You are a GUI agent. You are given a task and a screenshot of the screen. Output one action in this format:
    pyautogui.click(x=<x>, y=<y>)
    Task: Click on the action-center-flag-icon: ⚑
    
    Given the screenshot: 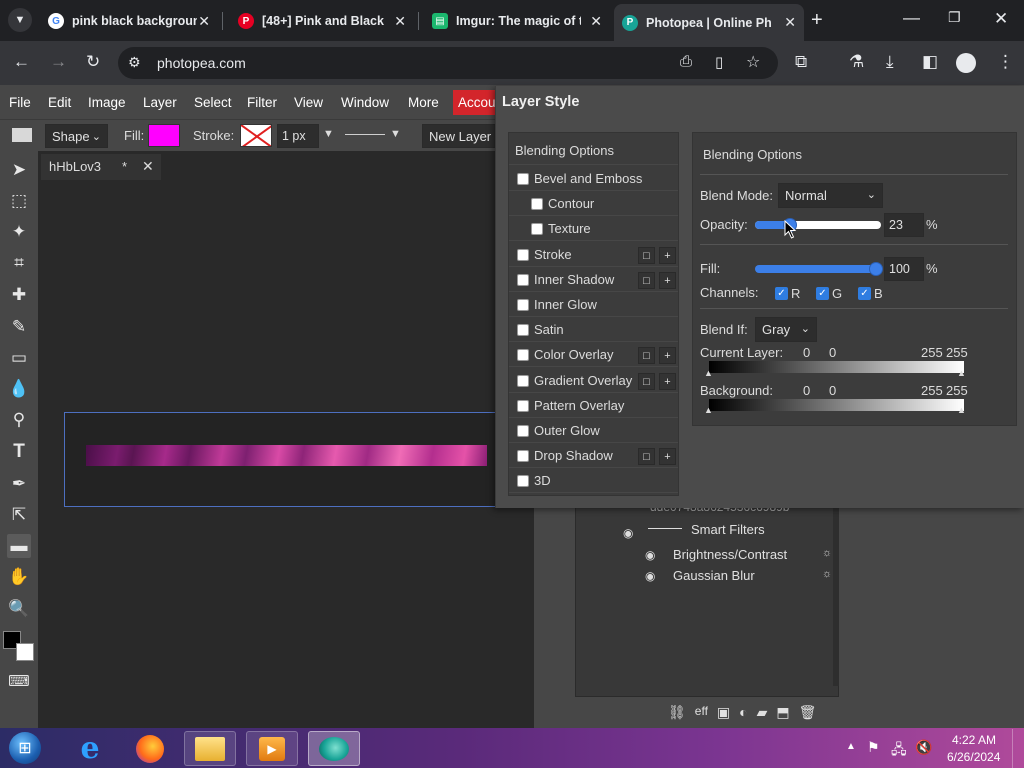 What is the action you would take?
    pyautogui.click(x=873, y=747)
    